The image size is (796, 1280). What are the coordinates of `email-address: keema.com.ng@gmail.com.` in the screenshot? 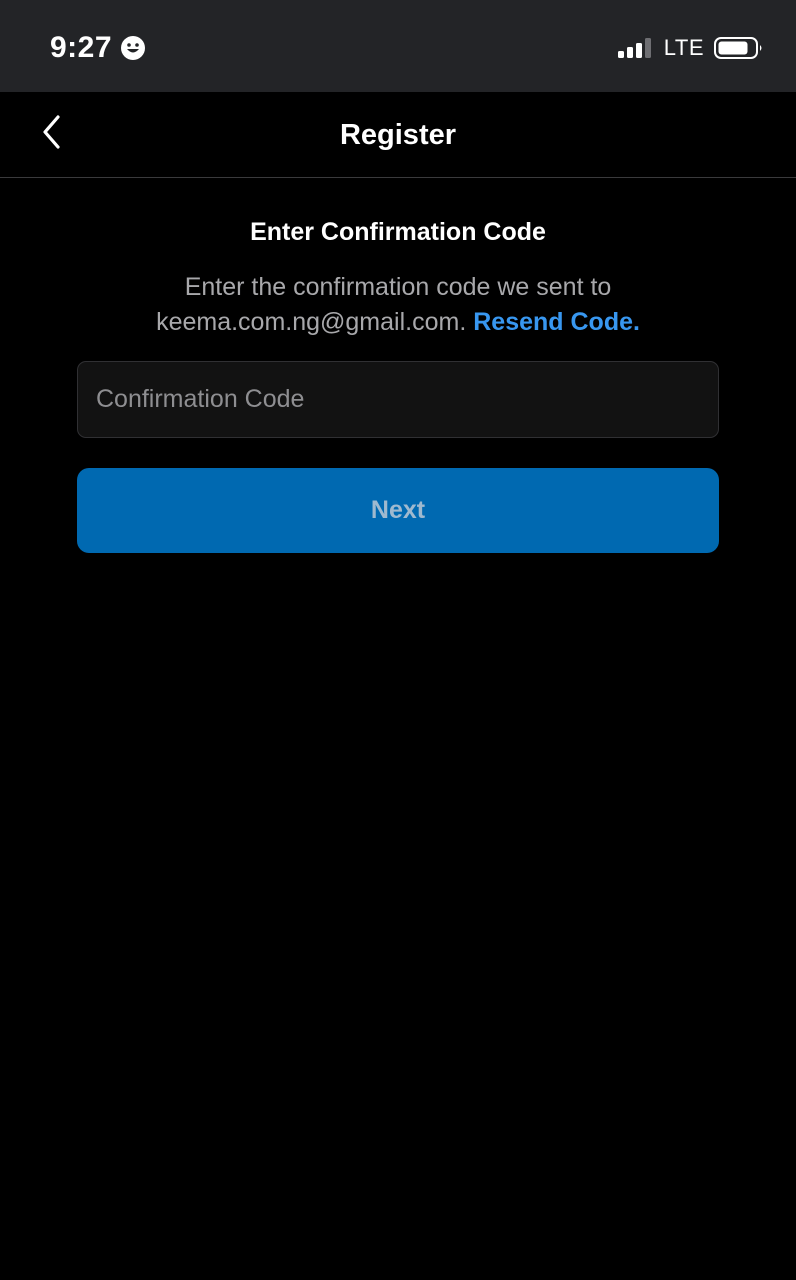 It's located at (311, 322).